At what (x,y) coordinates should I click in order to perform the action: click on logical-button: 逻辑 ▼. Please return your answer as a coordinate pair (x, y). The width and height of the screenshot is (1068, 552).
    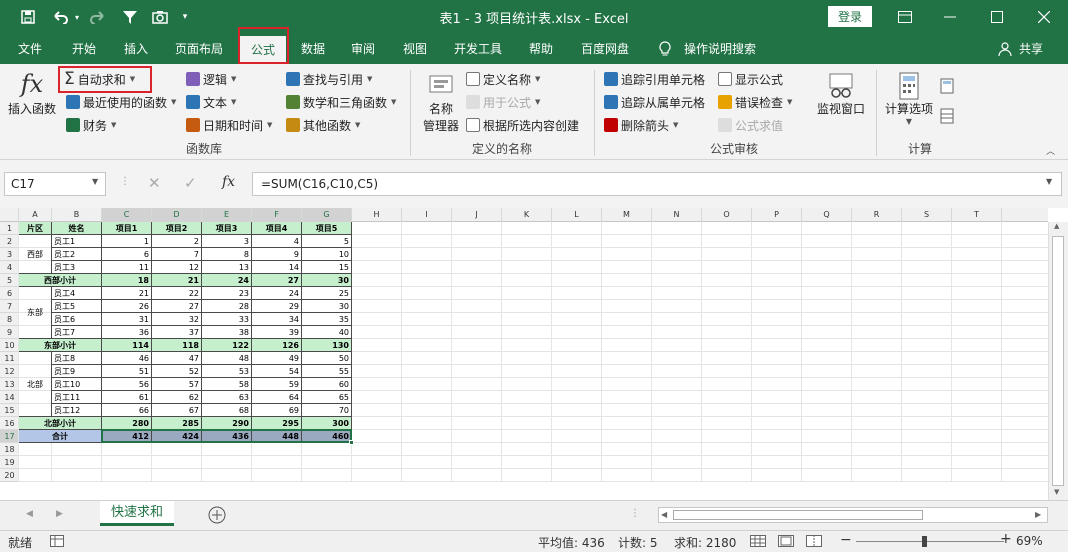
    Looking at the image, I should click on (211, 79).